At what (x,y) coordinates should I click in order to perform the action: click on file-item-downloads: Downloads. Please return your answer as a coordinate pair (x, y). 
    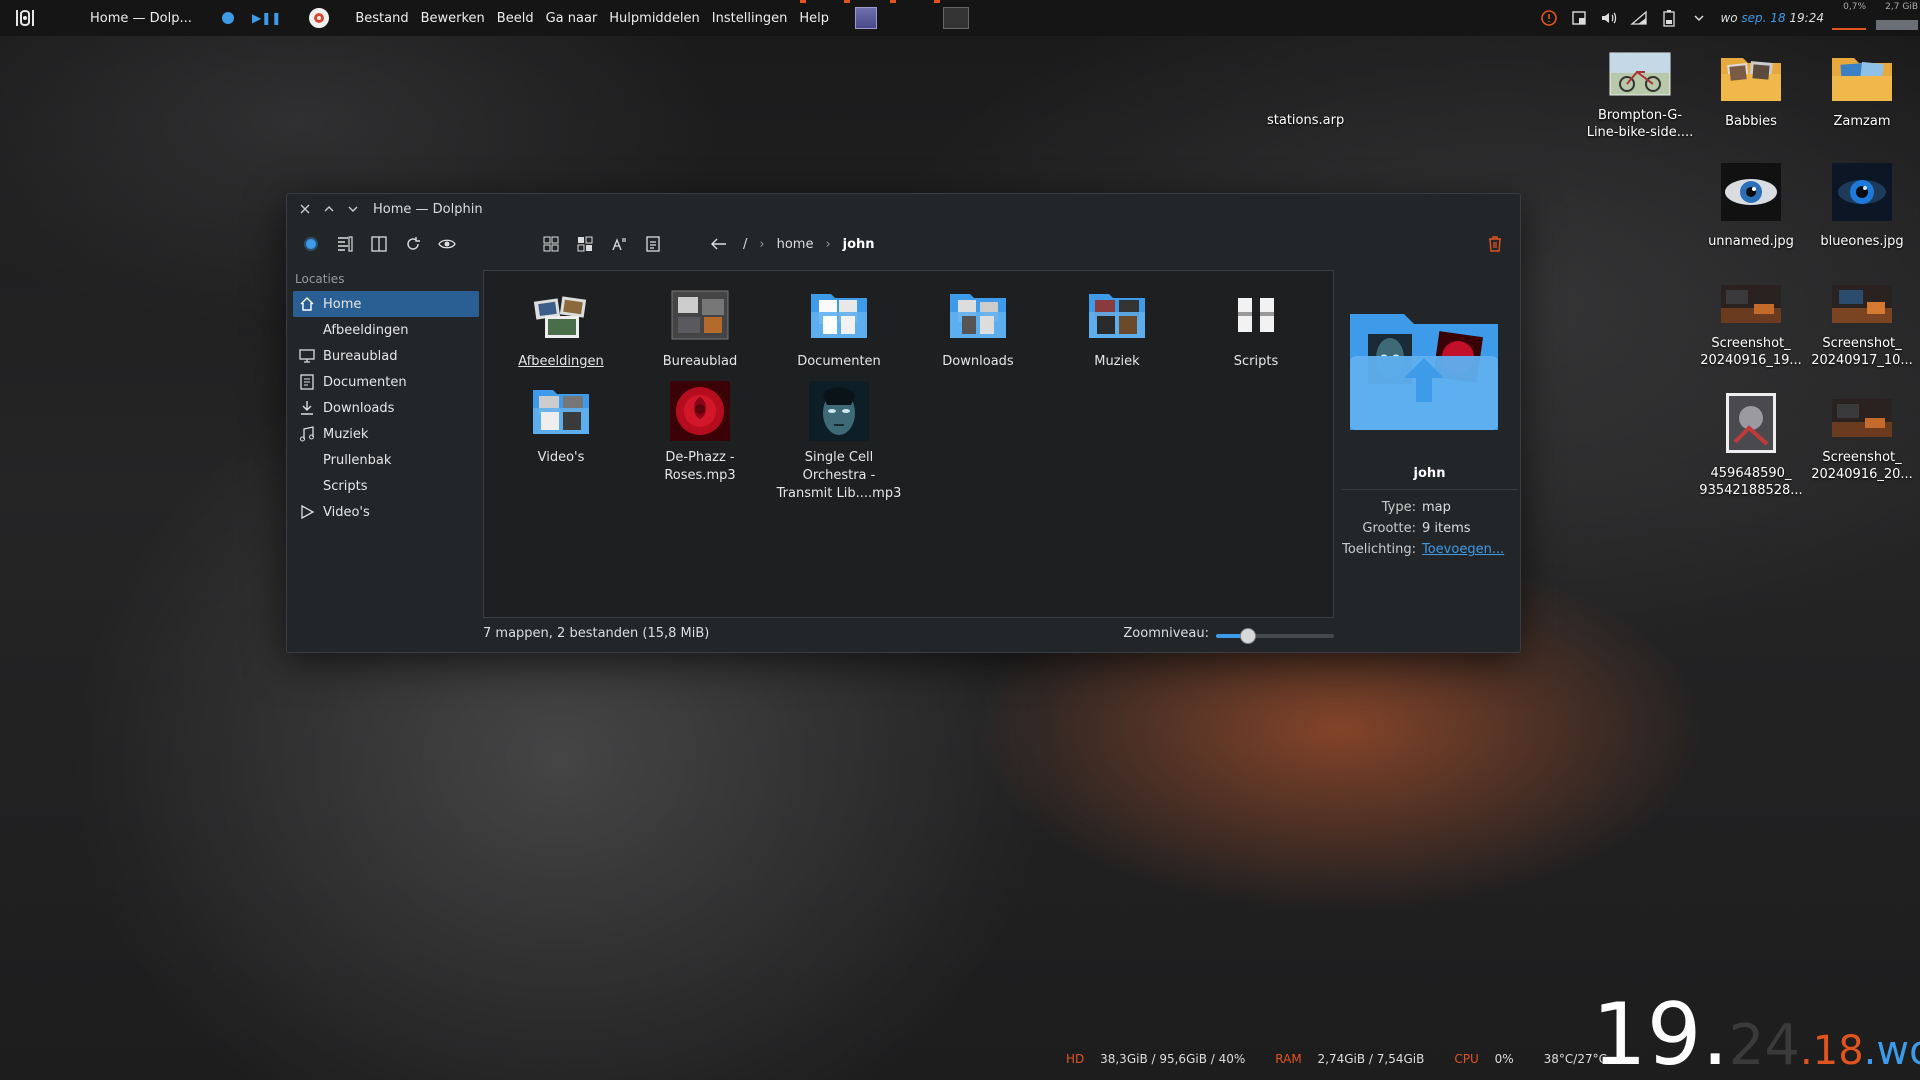
    Looking at the image, I should click on (978, 328).